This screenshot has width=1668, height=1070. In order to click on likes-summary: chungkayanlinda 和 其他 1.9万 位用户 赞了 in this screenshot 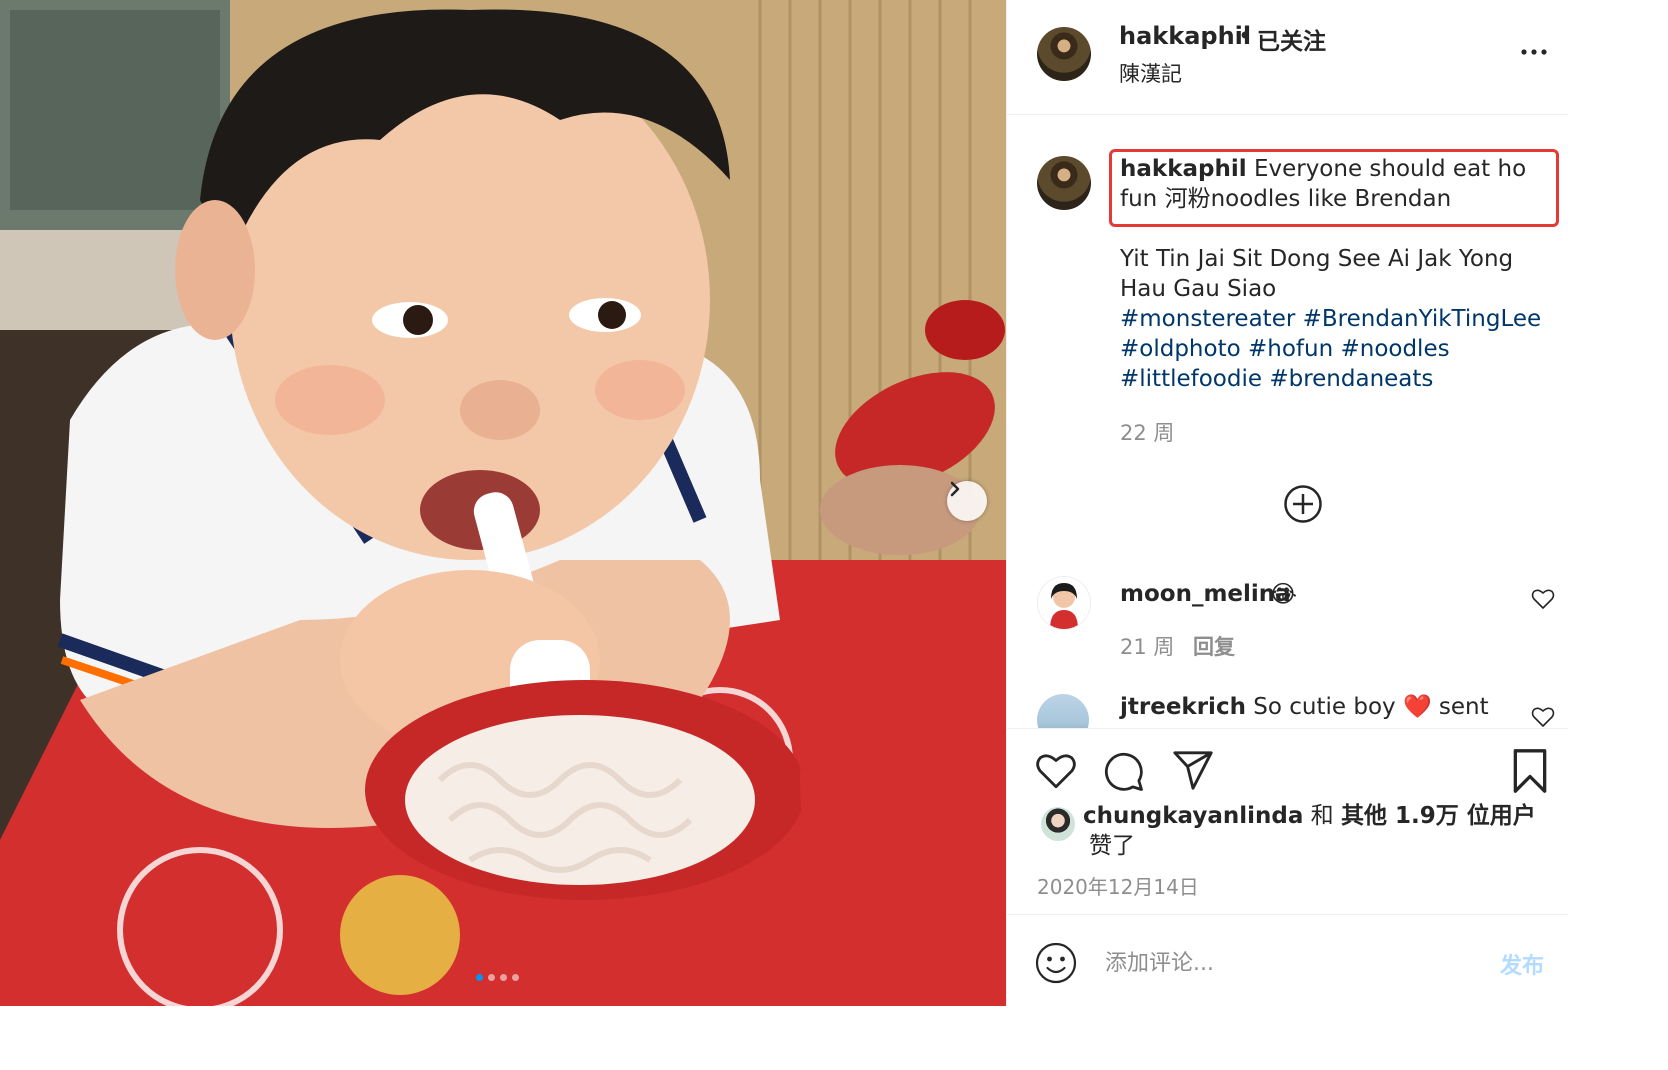, I will do `click(1318, 831)`.